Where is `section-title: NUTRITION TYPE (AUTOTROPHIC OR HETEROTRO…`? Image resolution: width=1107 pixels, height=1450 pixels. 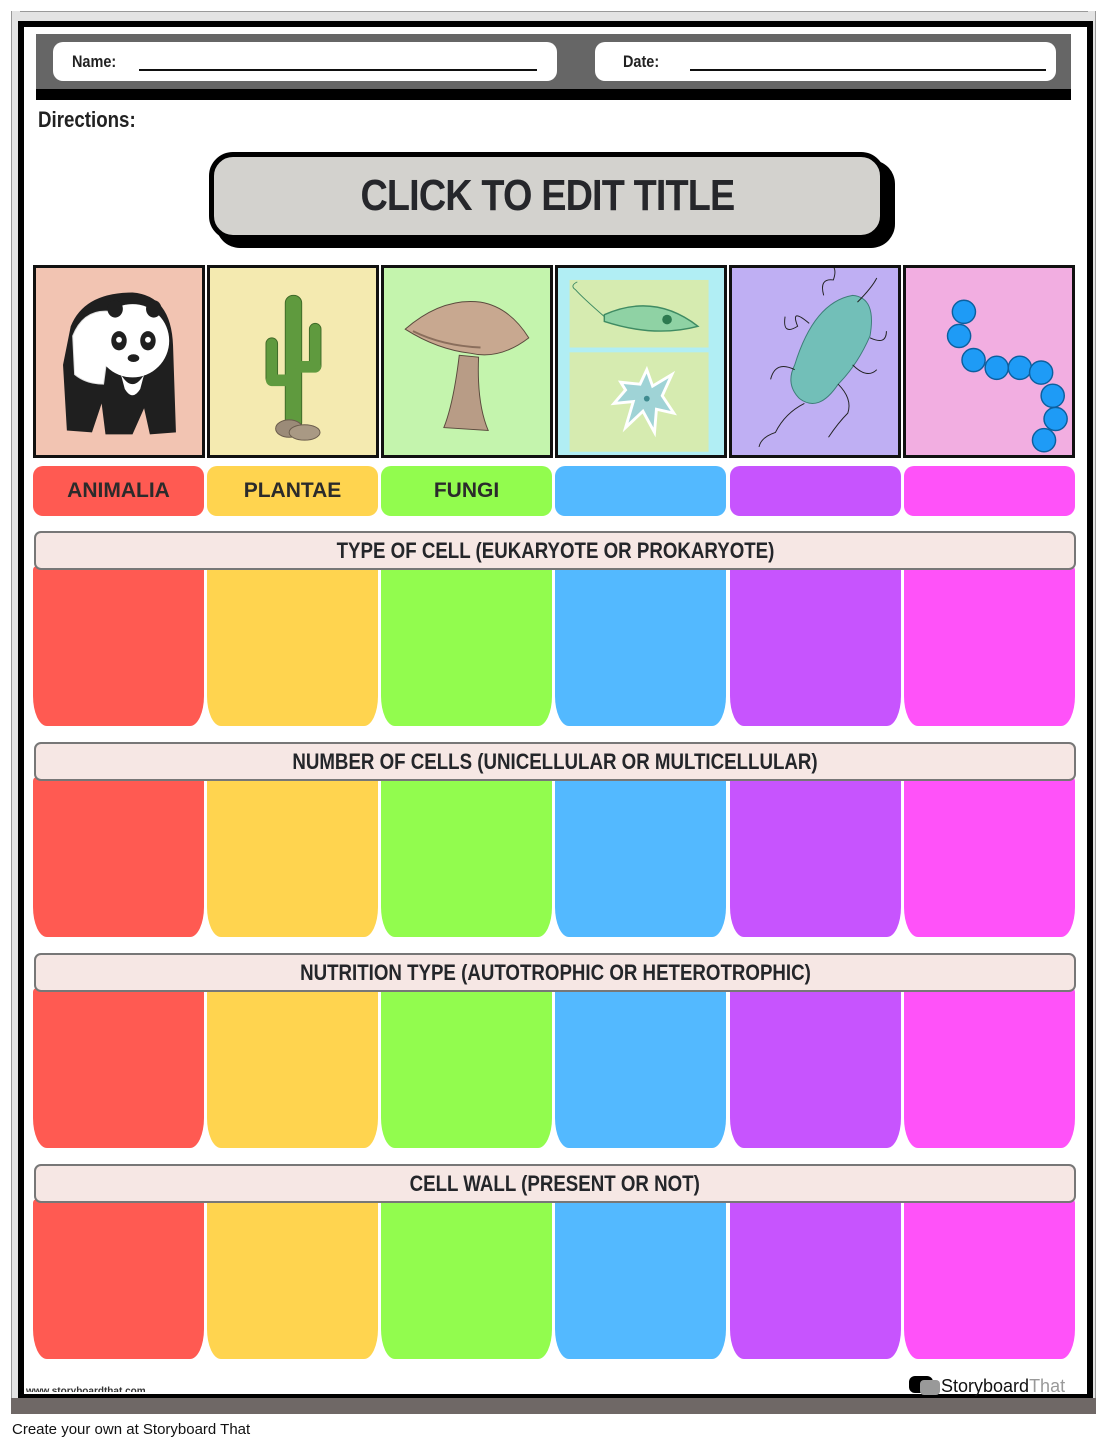 section-title: NUTRITION TYPE (AUTOTROPHIC OR HETEROTRO… is located at coordinates (555, 972).